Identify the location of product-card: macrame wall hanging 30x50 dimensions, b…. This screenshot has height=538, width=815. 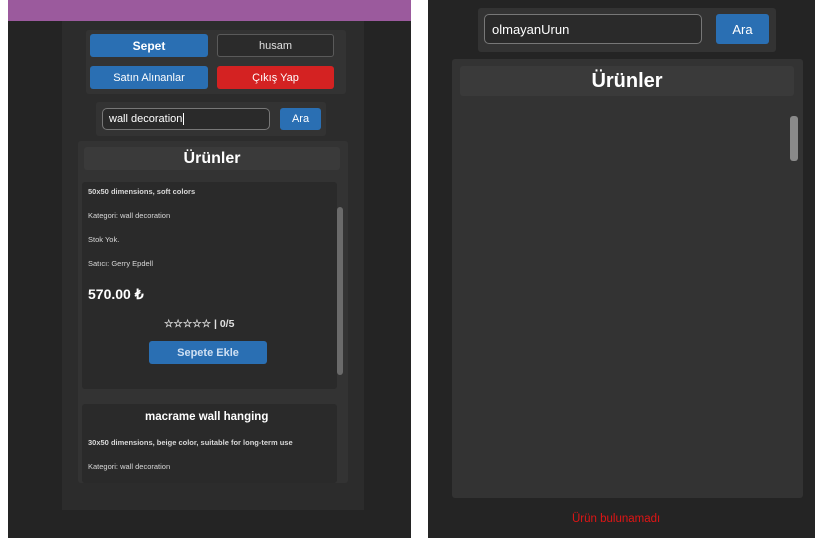
(209, 443).